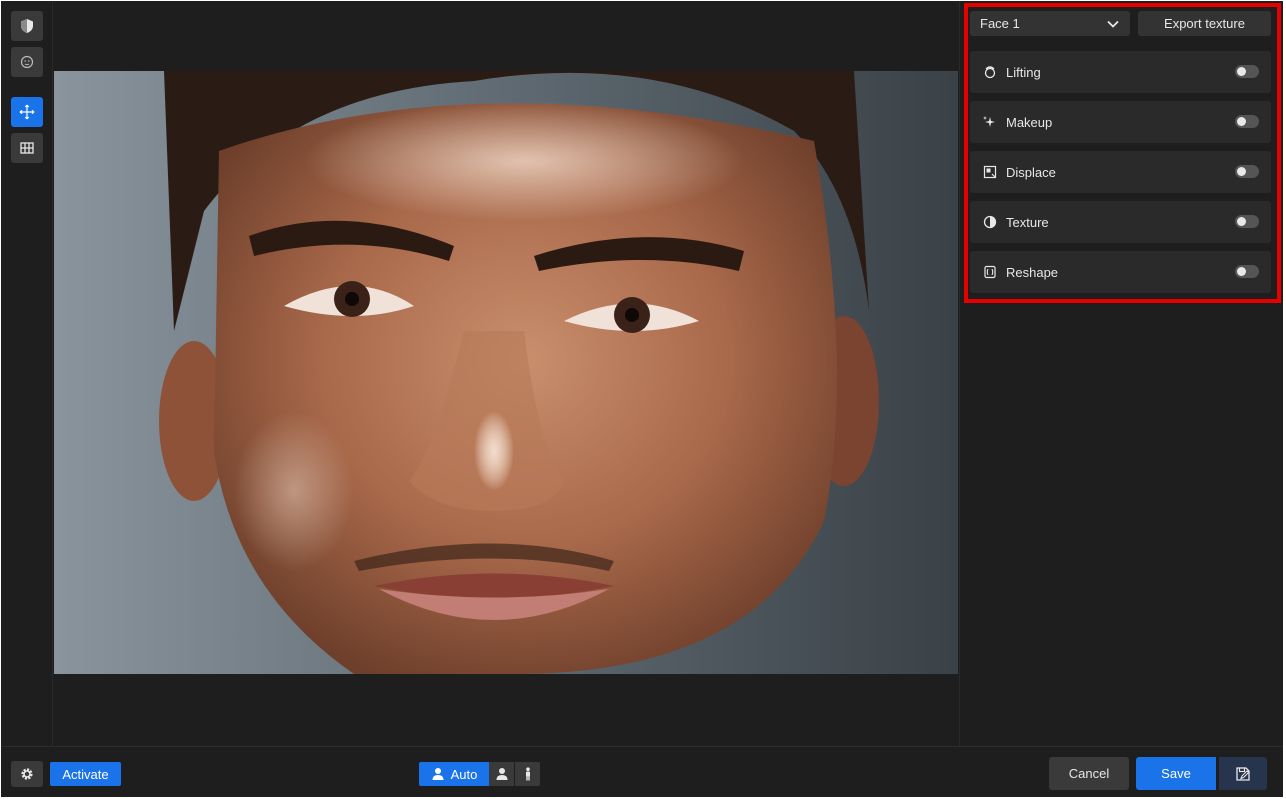  I want to click on portrait-icon, so click(501, 774).